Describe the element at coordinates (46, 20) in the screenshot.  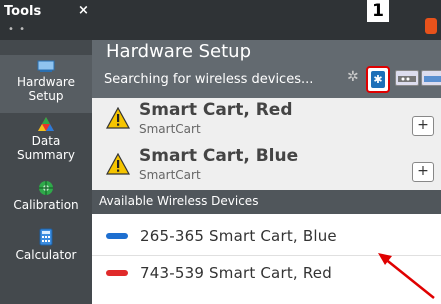
I see `sidebar-header: Tools × • •` at that location.